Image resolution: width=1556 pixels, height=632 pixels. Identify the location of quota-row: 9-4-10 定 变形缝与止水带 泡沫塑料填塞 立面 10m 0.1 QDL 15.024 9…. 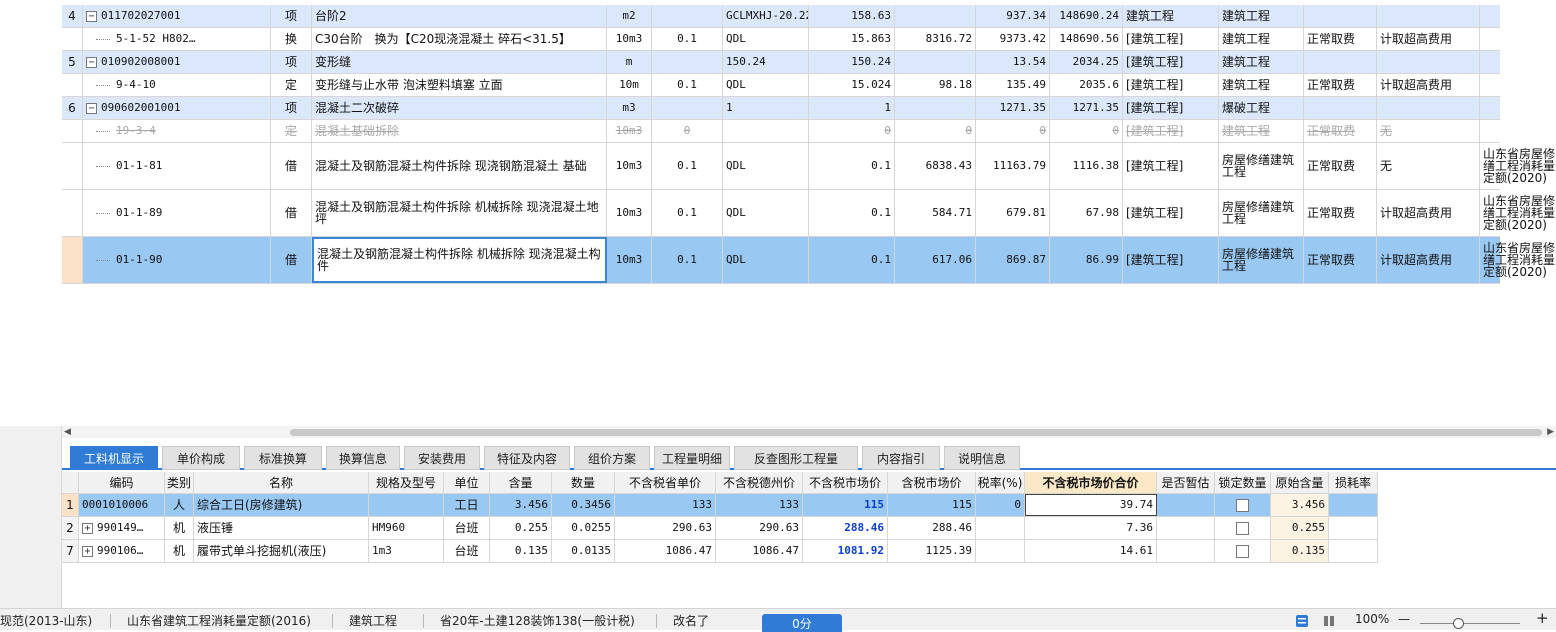
(781, 85).